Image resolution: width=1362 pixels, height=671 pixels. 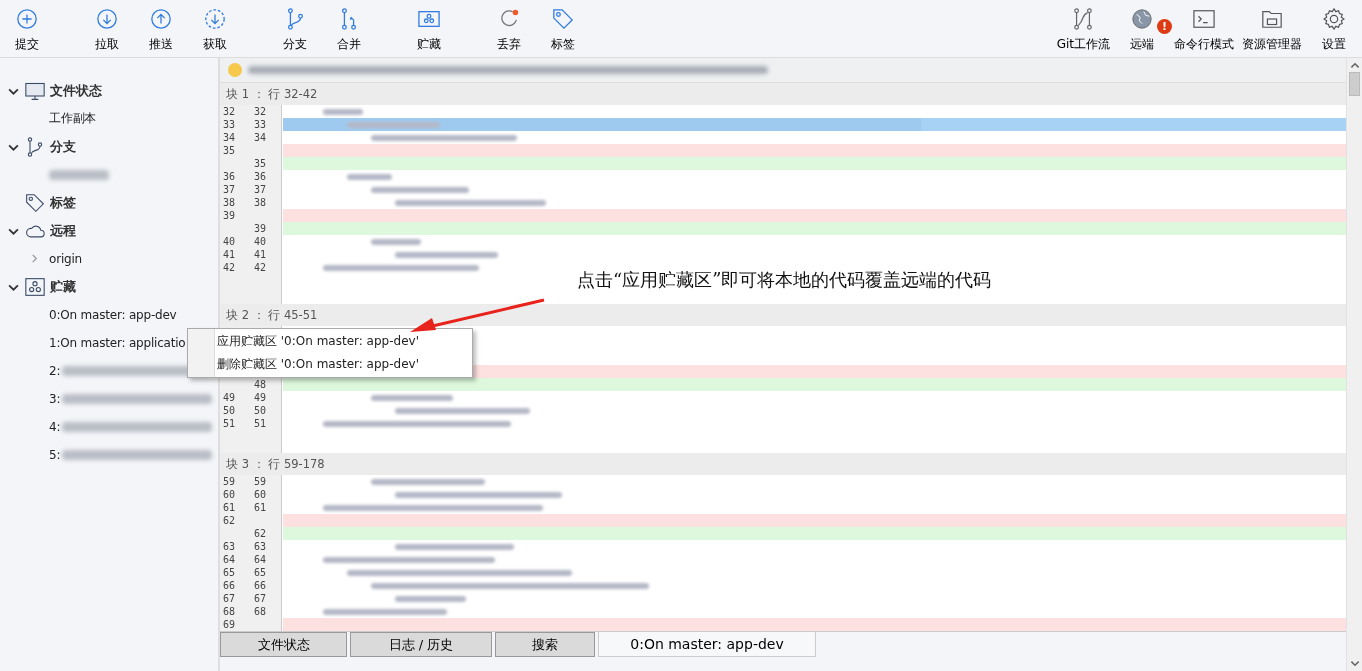 I want to click on toolbar-button: 提交, so click(x=27, y=28).